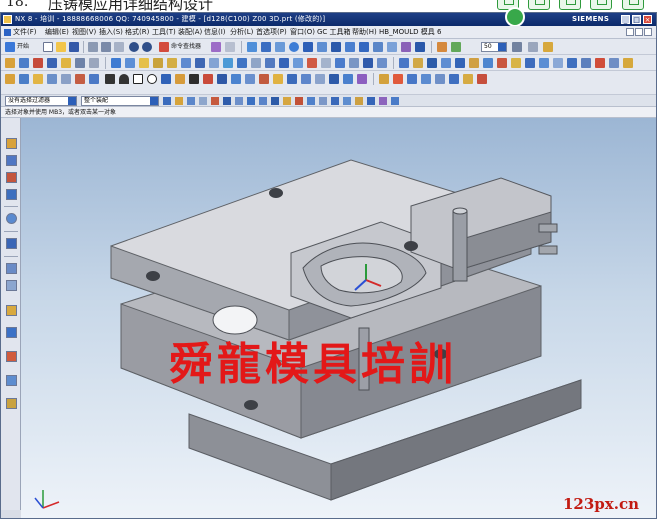 The image size is (657, 519). Describe the element at coordinates (52, 79) in the screenshot. I see `ellipse-icon` at that location.